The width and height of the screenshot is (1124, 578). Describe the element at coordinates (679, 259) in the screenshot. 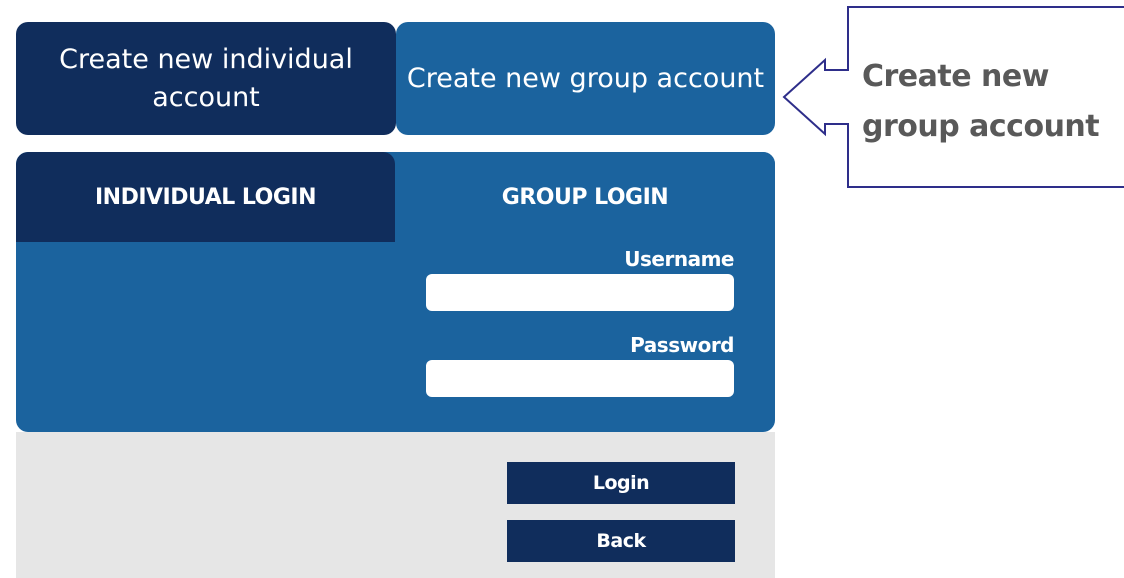

I see `username-label: Username` at that location.